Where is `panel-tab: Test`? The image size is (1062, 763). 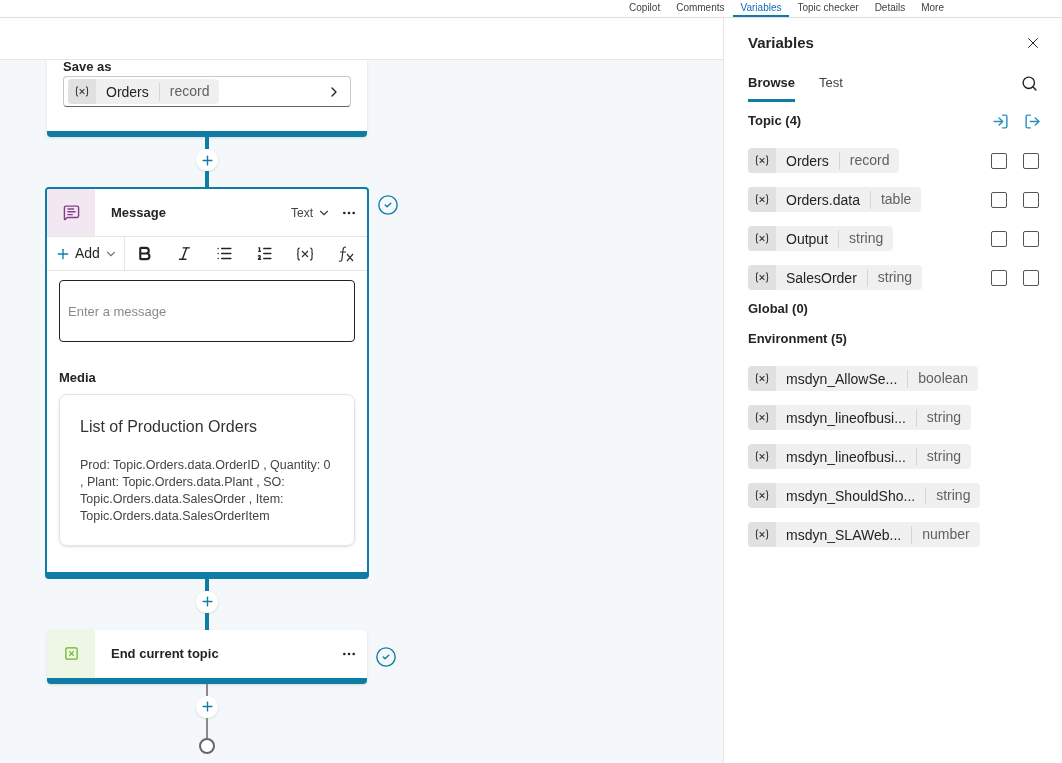
panel-tab: Test is located at coordinates (830, 87).